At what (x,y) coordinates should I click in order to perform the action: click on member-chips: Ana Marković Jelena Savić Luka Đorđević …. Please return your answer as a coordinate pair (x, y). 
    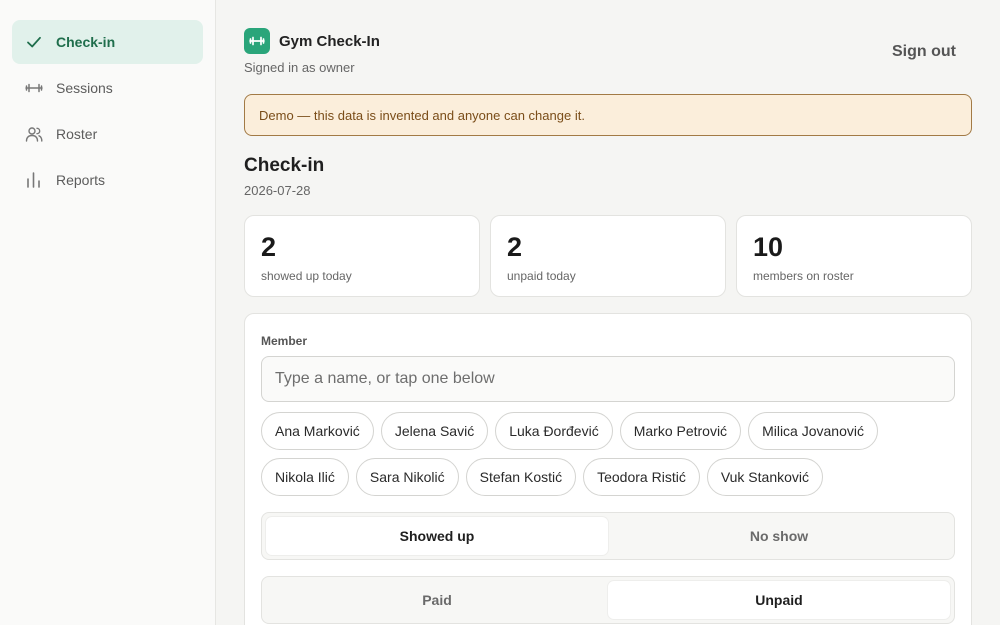
    Looking at the image, I should click on (611, 454).